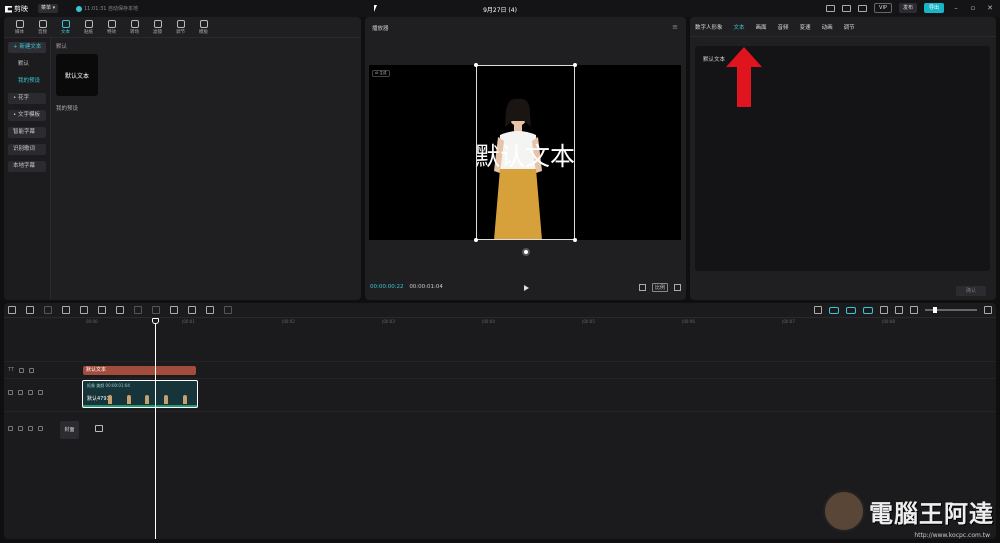 The height and width of the screenshot is (543, 1000). What do you see at coordinates (140, 394) in the screenshot?
I see `video-clip: 抠像 美颜 00:00:01:04 默认4791` at bounding box center [140, 394].